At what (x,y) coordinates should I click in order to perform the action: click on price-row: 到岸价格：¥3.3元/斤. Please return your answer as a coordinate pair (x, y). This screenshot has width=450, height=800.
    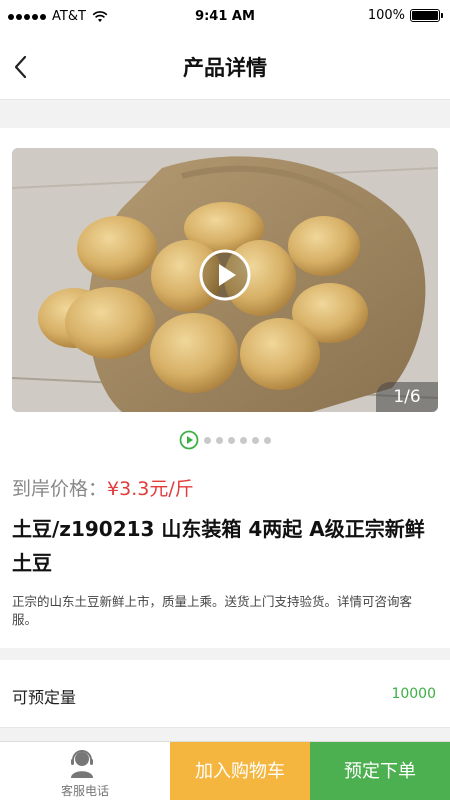
    Looking at the image, I should click on (103, 487).